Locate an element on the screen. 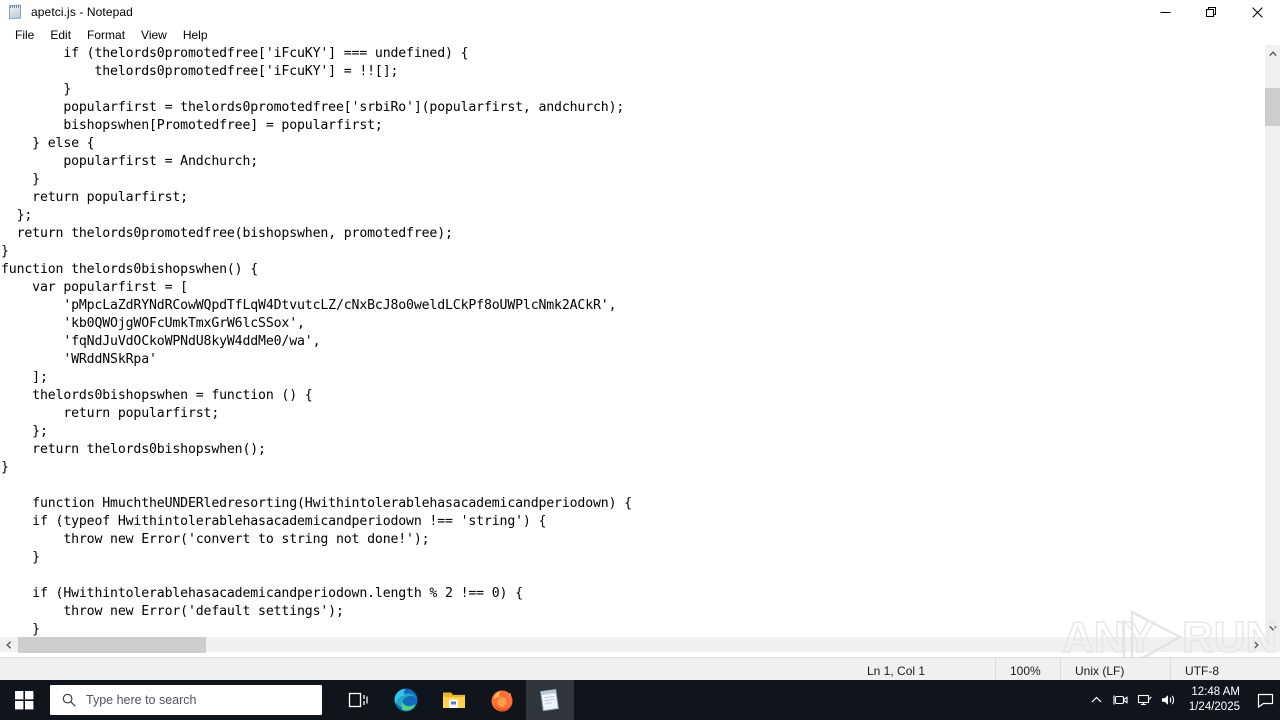  window-controls is located at coordinates (1211, 12).